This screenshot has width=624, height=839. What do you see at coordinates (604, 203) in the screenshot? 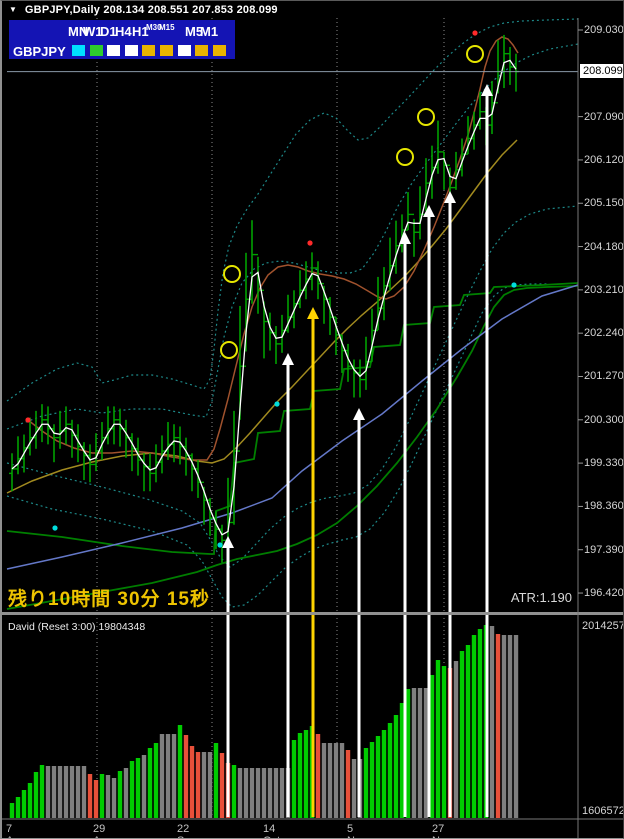
I see `price-axis-label: 205.150` at bounding box center [604, 203].